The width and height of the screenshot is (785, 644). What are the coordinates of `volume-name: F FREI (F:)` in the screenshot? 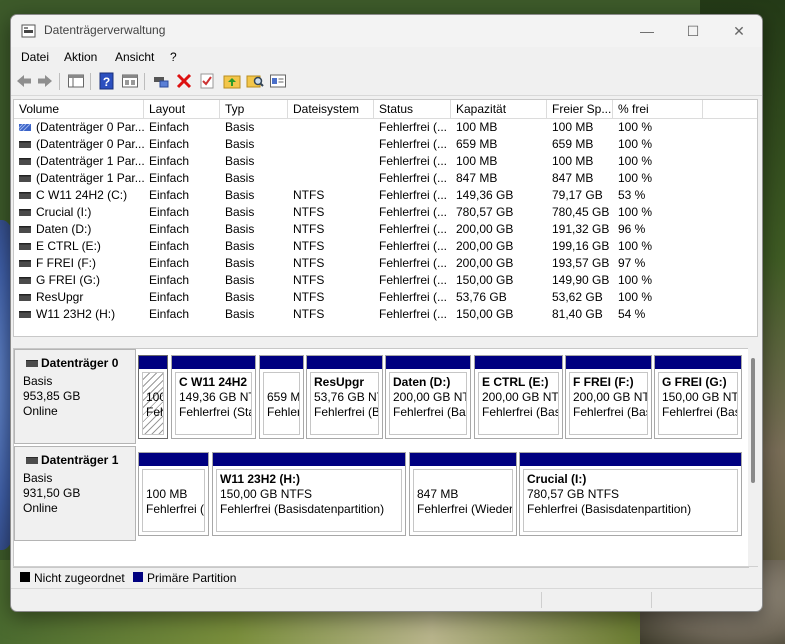 It's located at (66, 263).